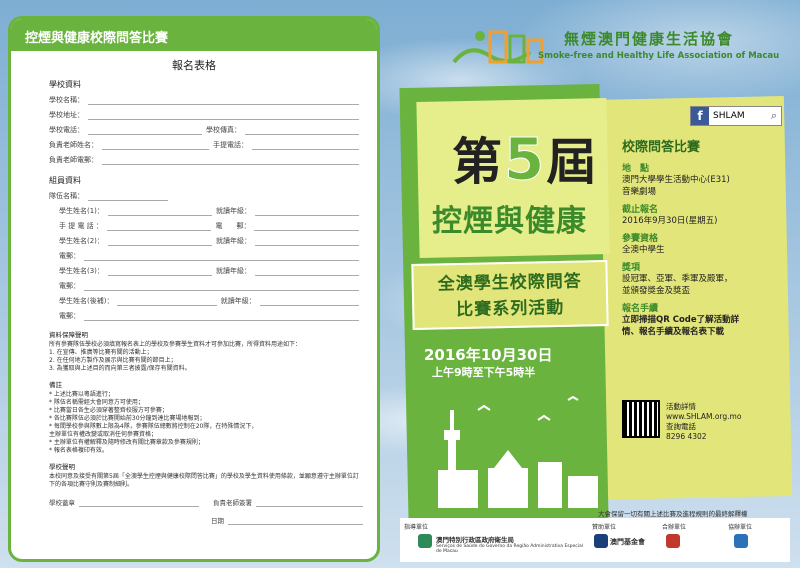 Image resolution: width=800 pixels, height=568 pixels. What do you see at coordinates (641, 419) in the screenshot?
I see `qr-code` at bounding box center [641, 419].